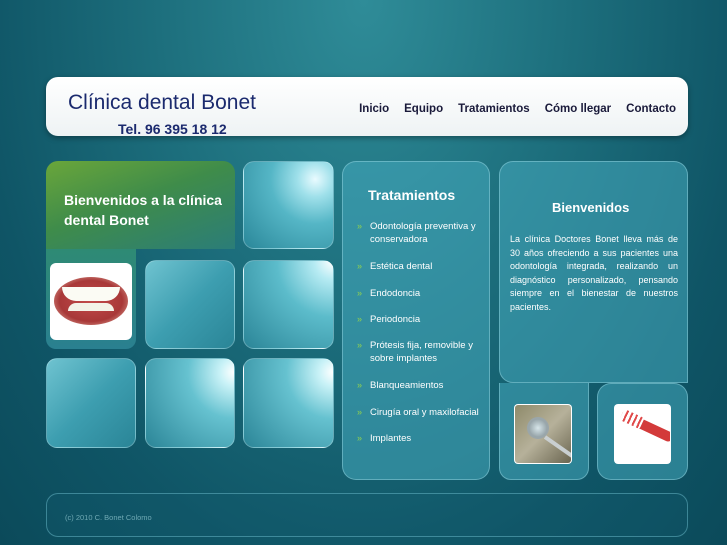  What do you see at coordinates (412, 195) in the screenshot?
I see `treatments-title: Tratamientos` at bounding box center [412, 195].